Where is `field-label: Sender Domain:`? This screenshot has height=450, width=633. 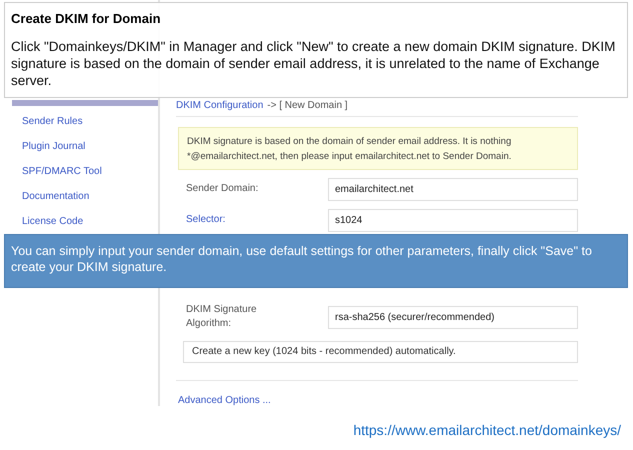 field-label: Sender Domain: is located at coordinates (223, 189).